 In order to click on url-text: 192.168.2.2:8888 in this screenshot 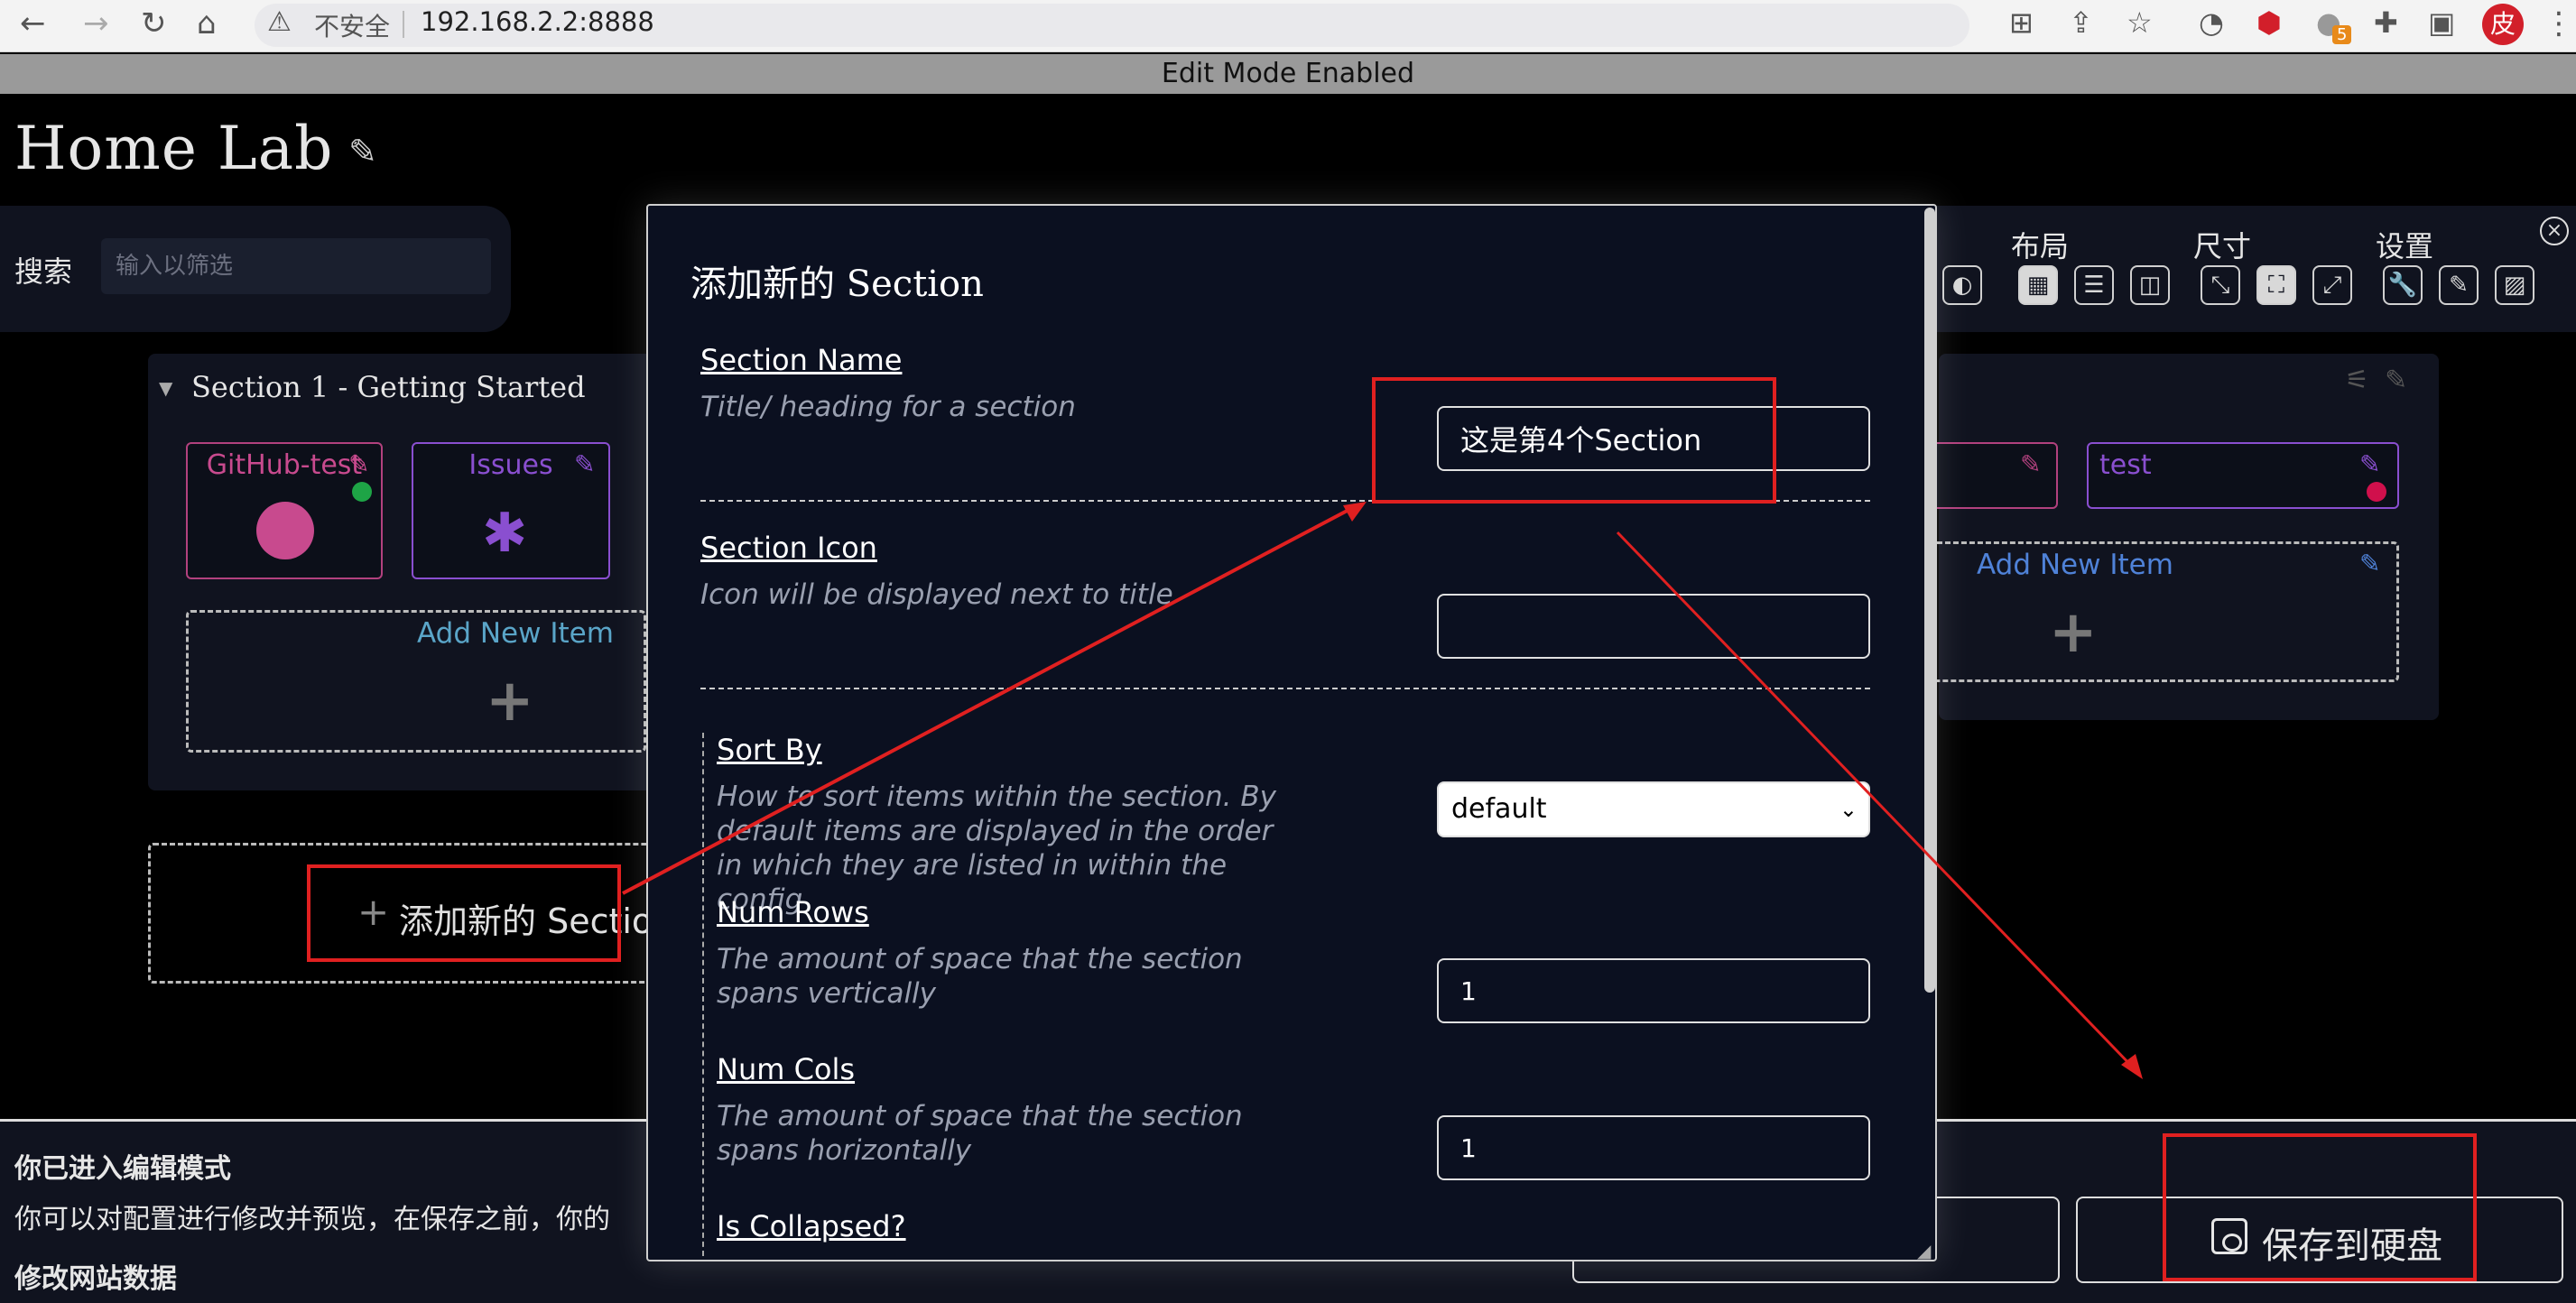, I will do `click(537, 21)`.